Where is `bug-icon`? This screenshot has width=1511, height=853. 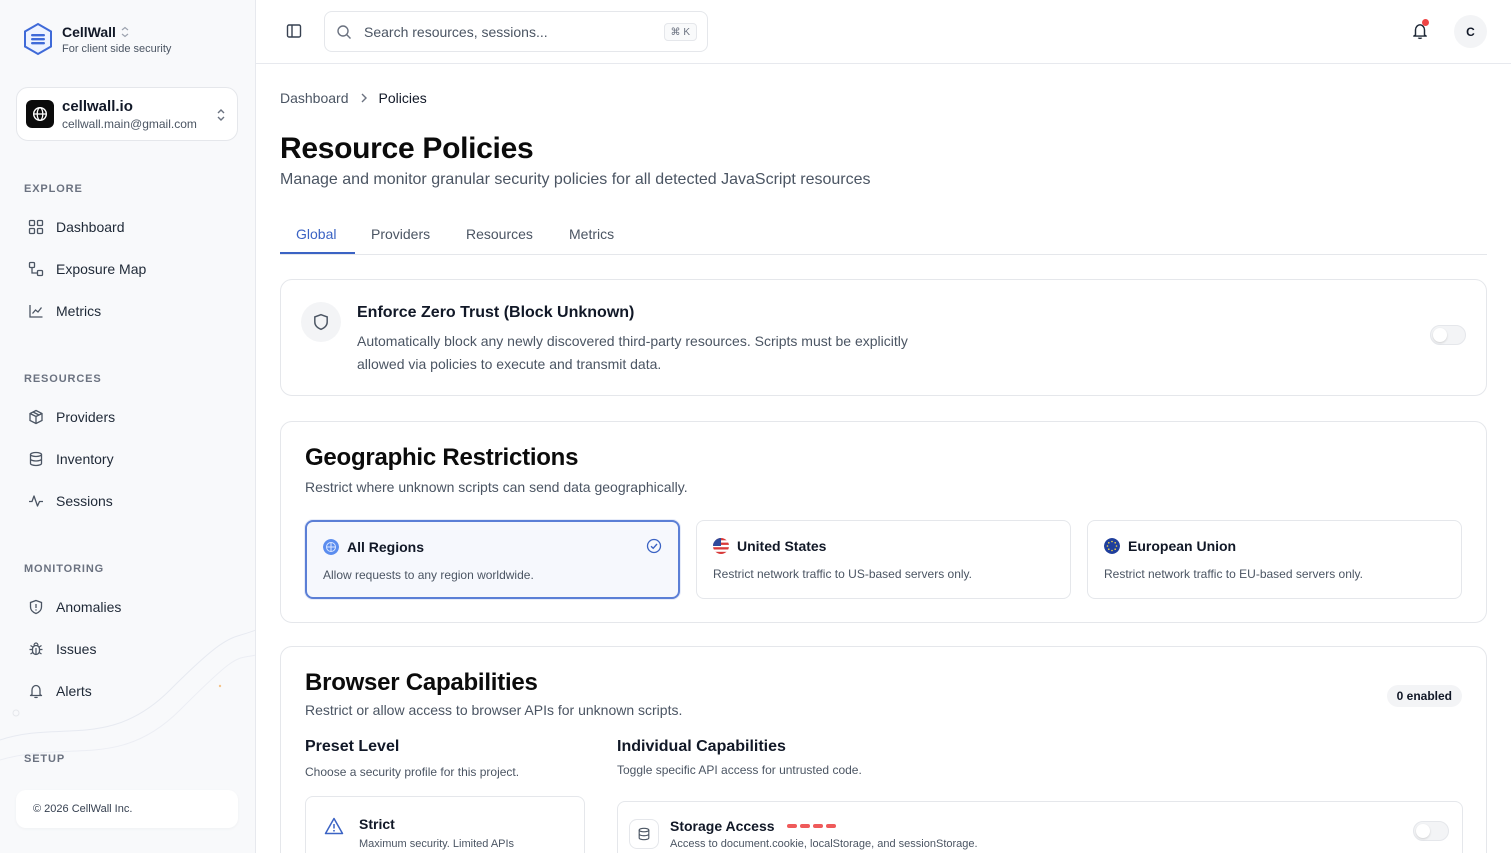 bug-icon is located at coordinates (36, 649).